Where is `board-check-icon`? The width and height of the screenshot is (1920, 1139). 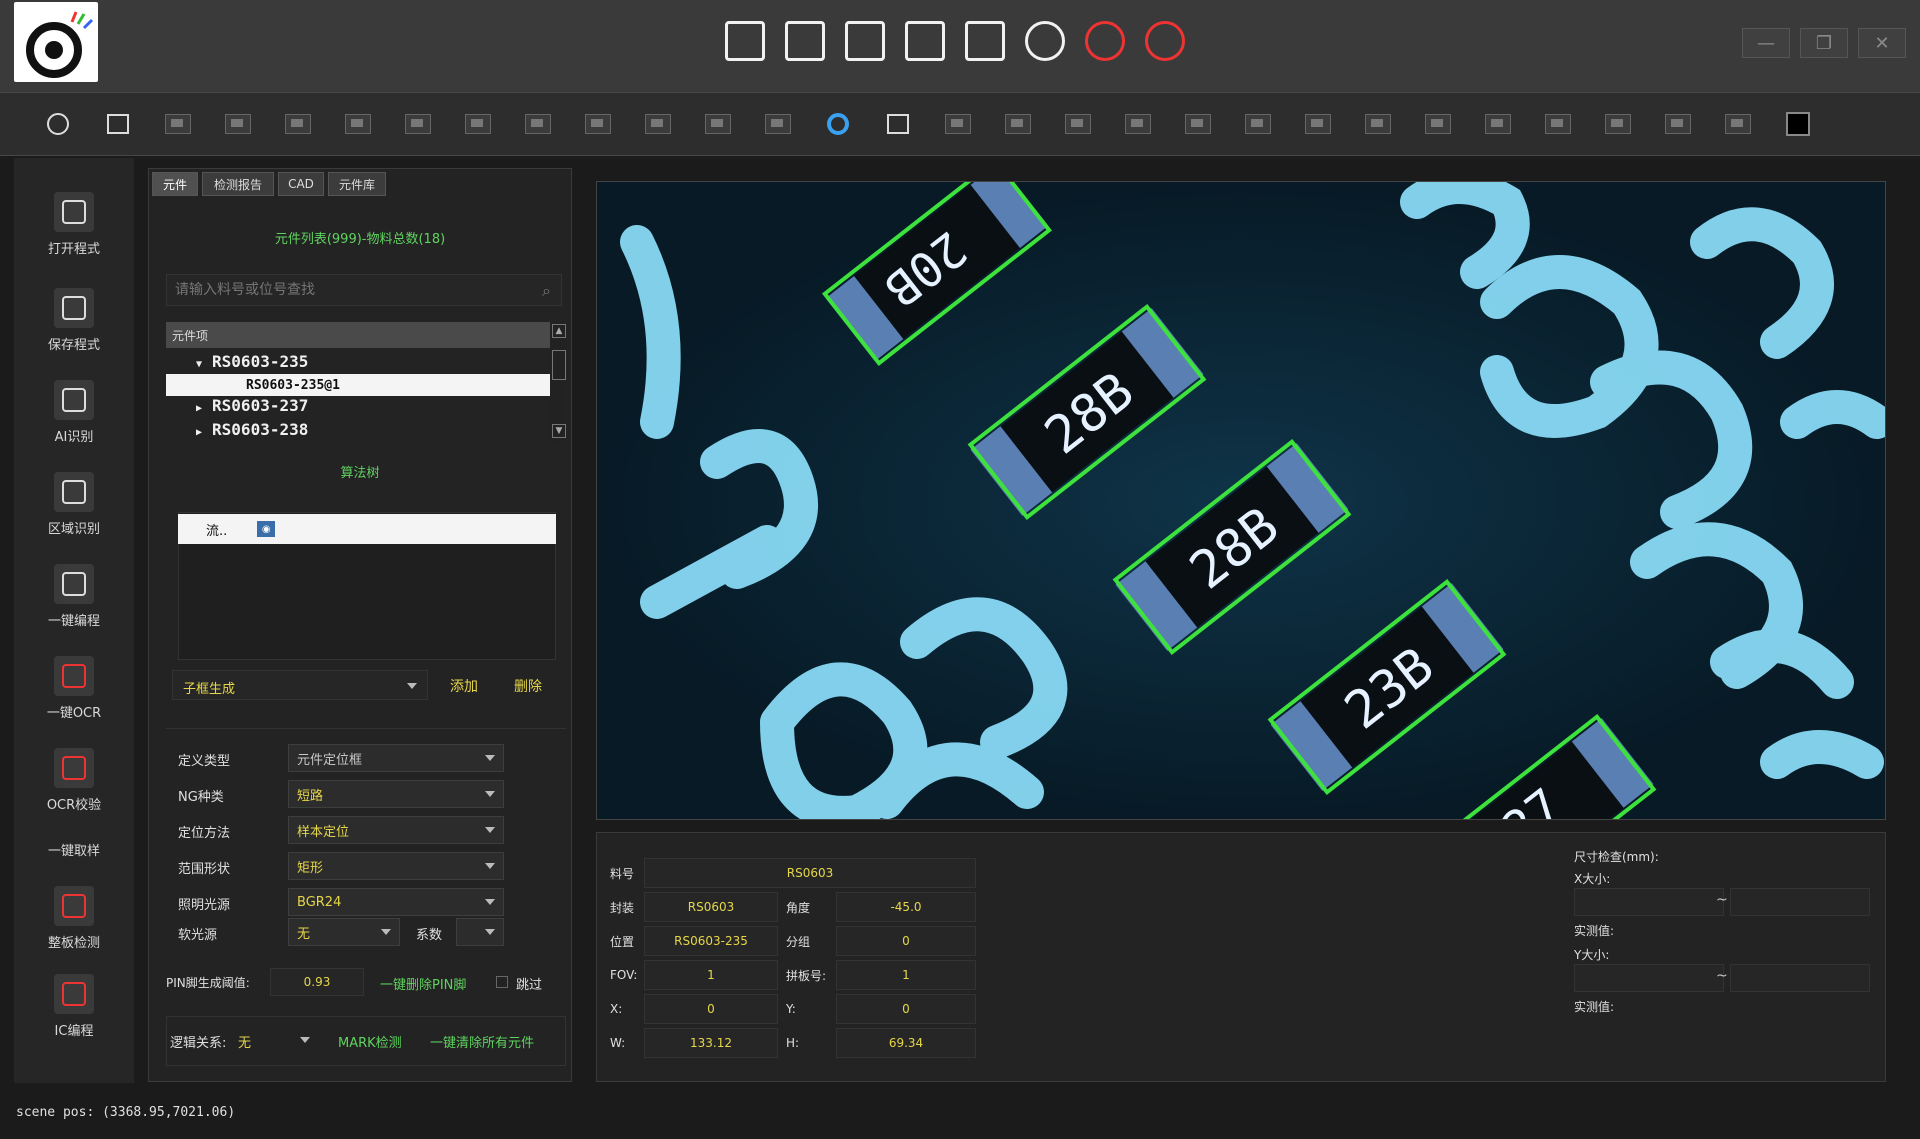
board-check-icon is located at coordinates (74, 906).